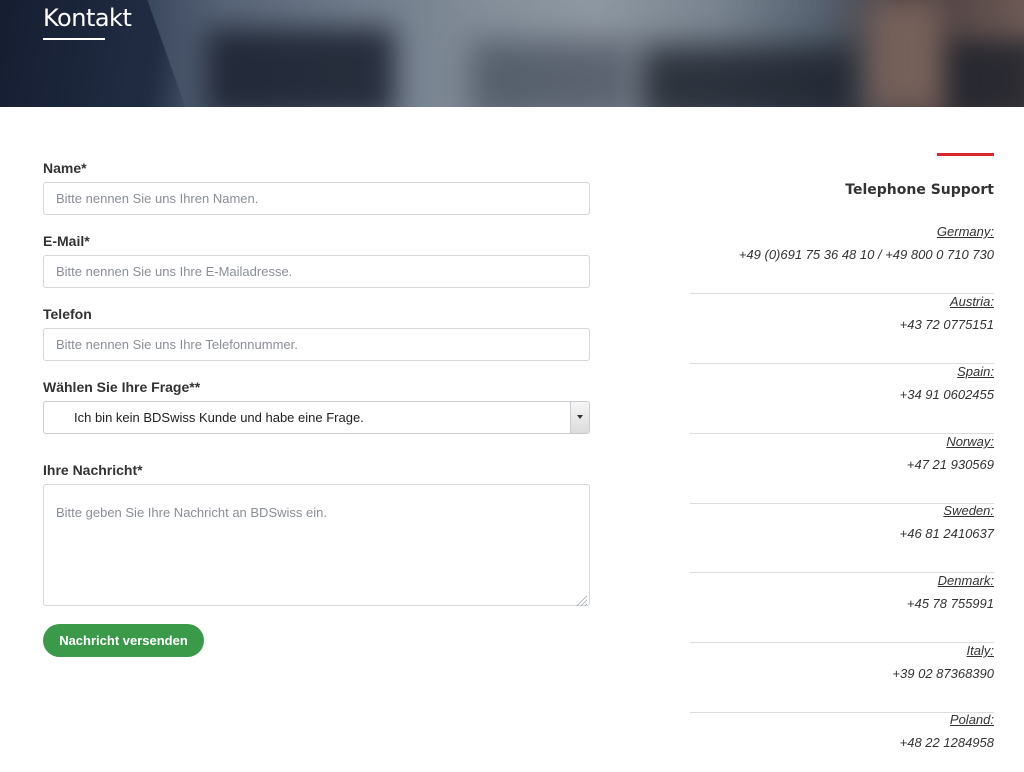 This screenshot has width=1024, height=772. I want to click on title-underline, so click(74, 39).